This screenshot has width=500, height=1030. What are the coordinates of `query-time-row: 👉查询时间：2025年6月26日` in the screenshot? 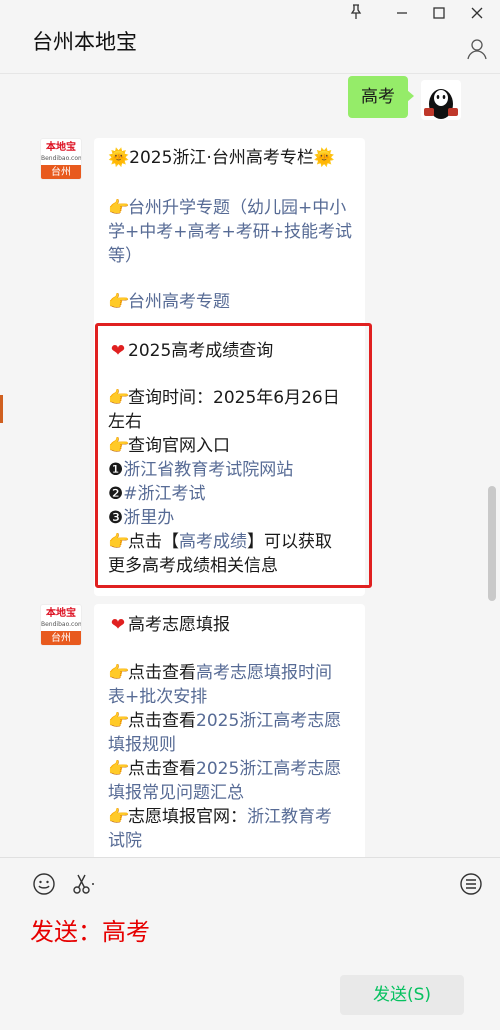 It's located at (233, 398).